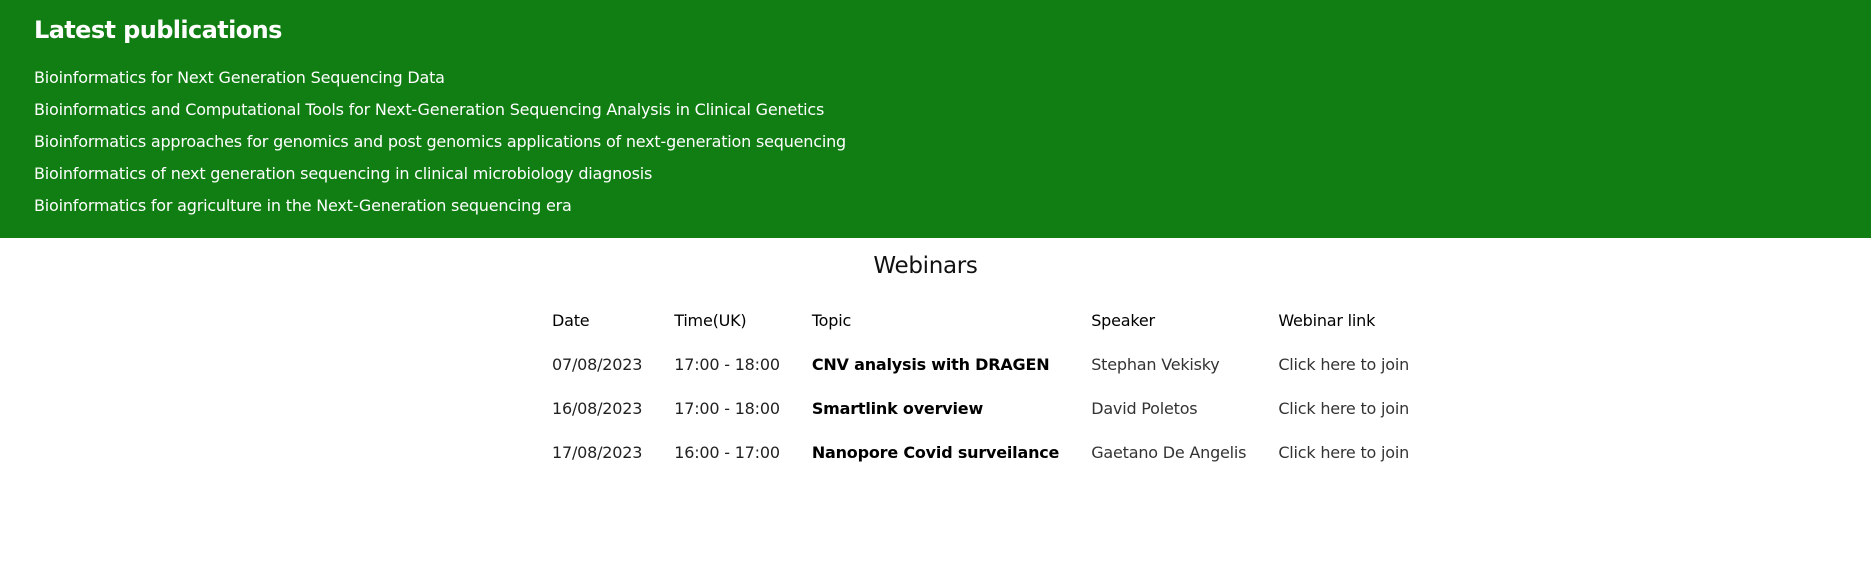  What do you see at coordinates (727, 452) in the screenshot?
I see `webinar-time: 16:00 - 17:00` at bounding box center [727, 452].